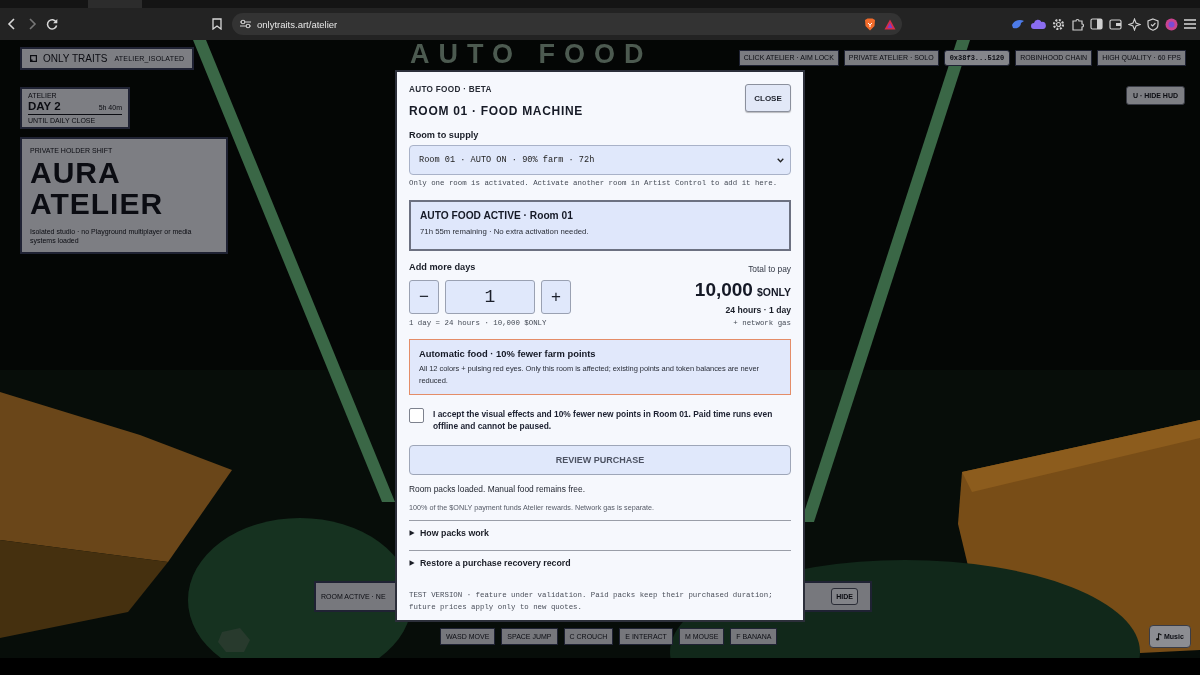 The width and height of the screenshot is (1200, 675). I want to click on total-label: Total to pay, so click(769, 269).